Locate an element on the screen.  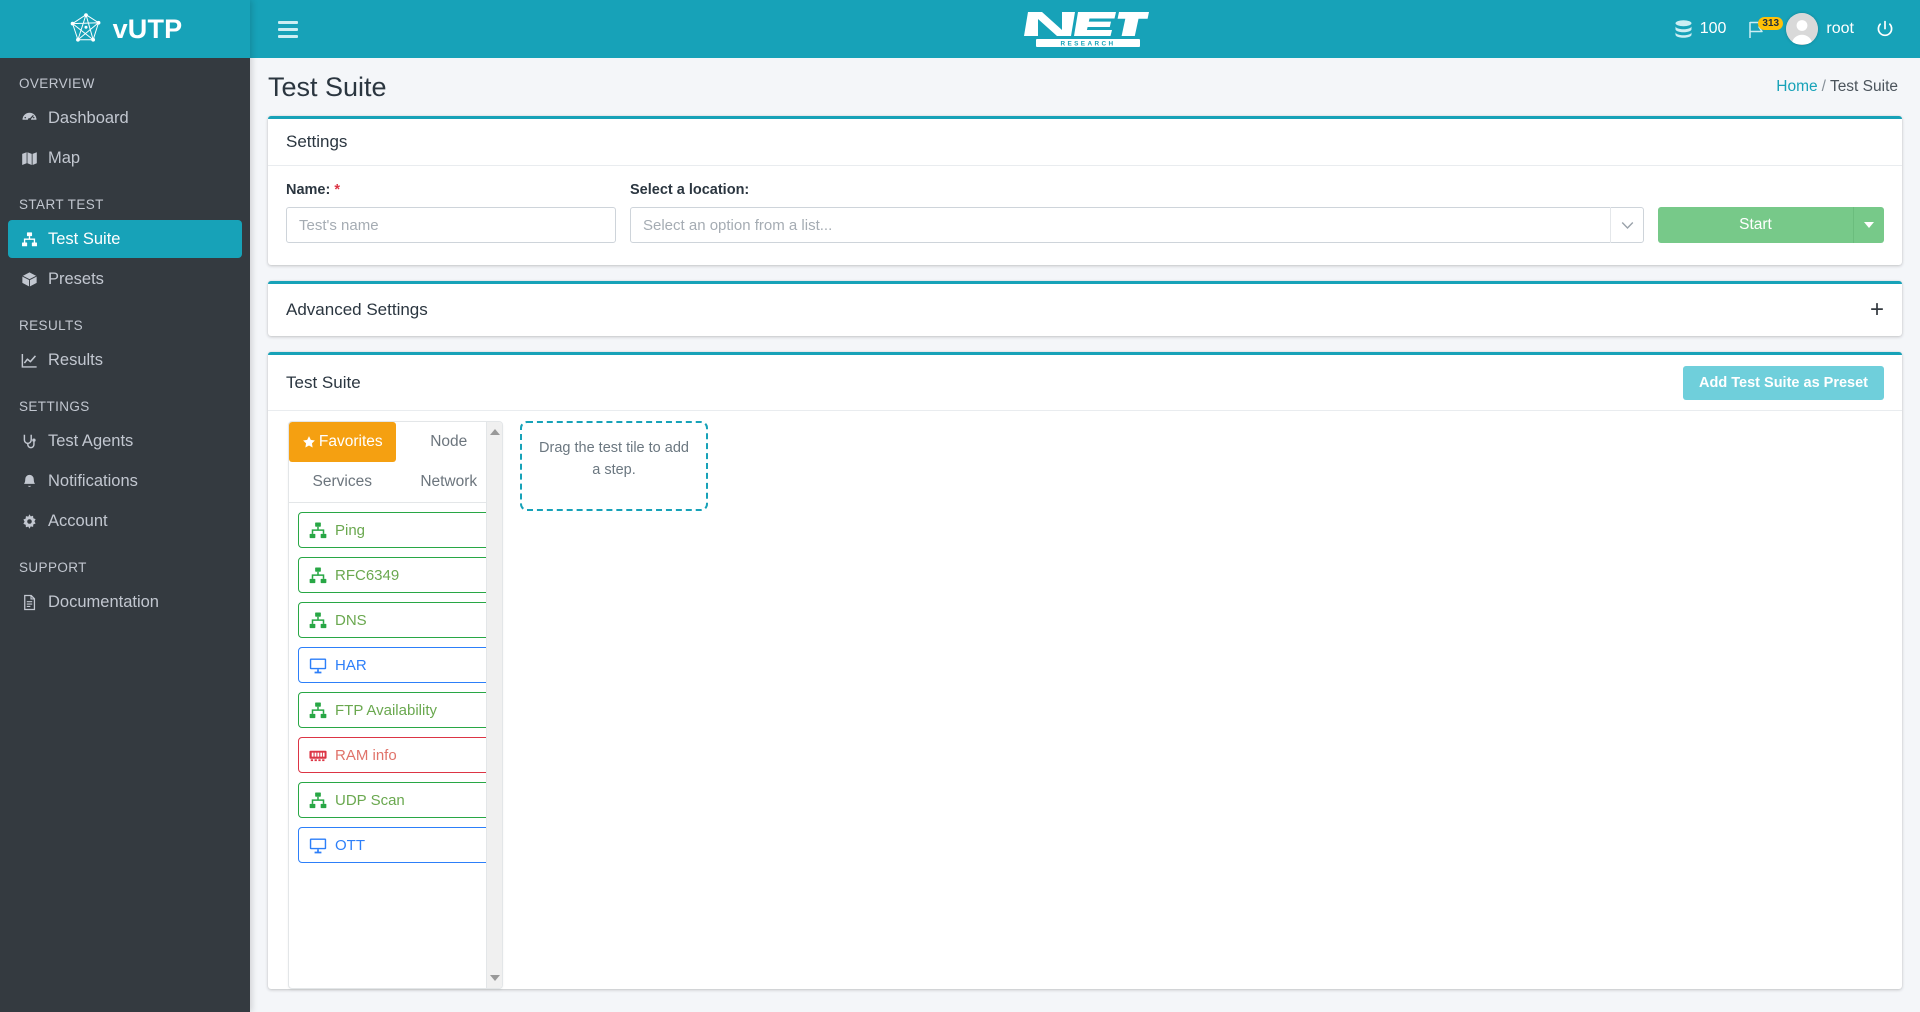
file-text-icon is located at coordinates (29, 602).